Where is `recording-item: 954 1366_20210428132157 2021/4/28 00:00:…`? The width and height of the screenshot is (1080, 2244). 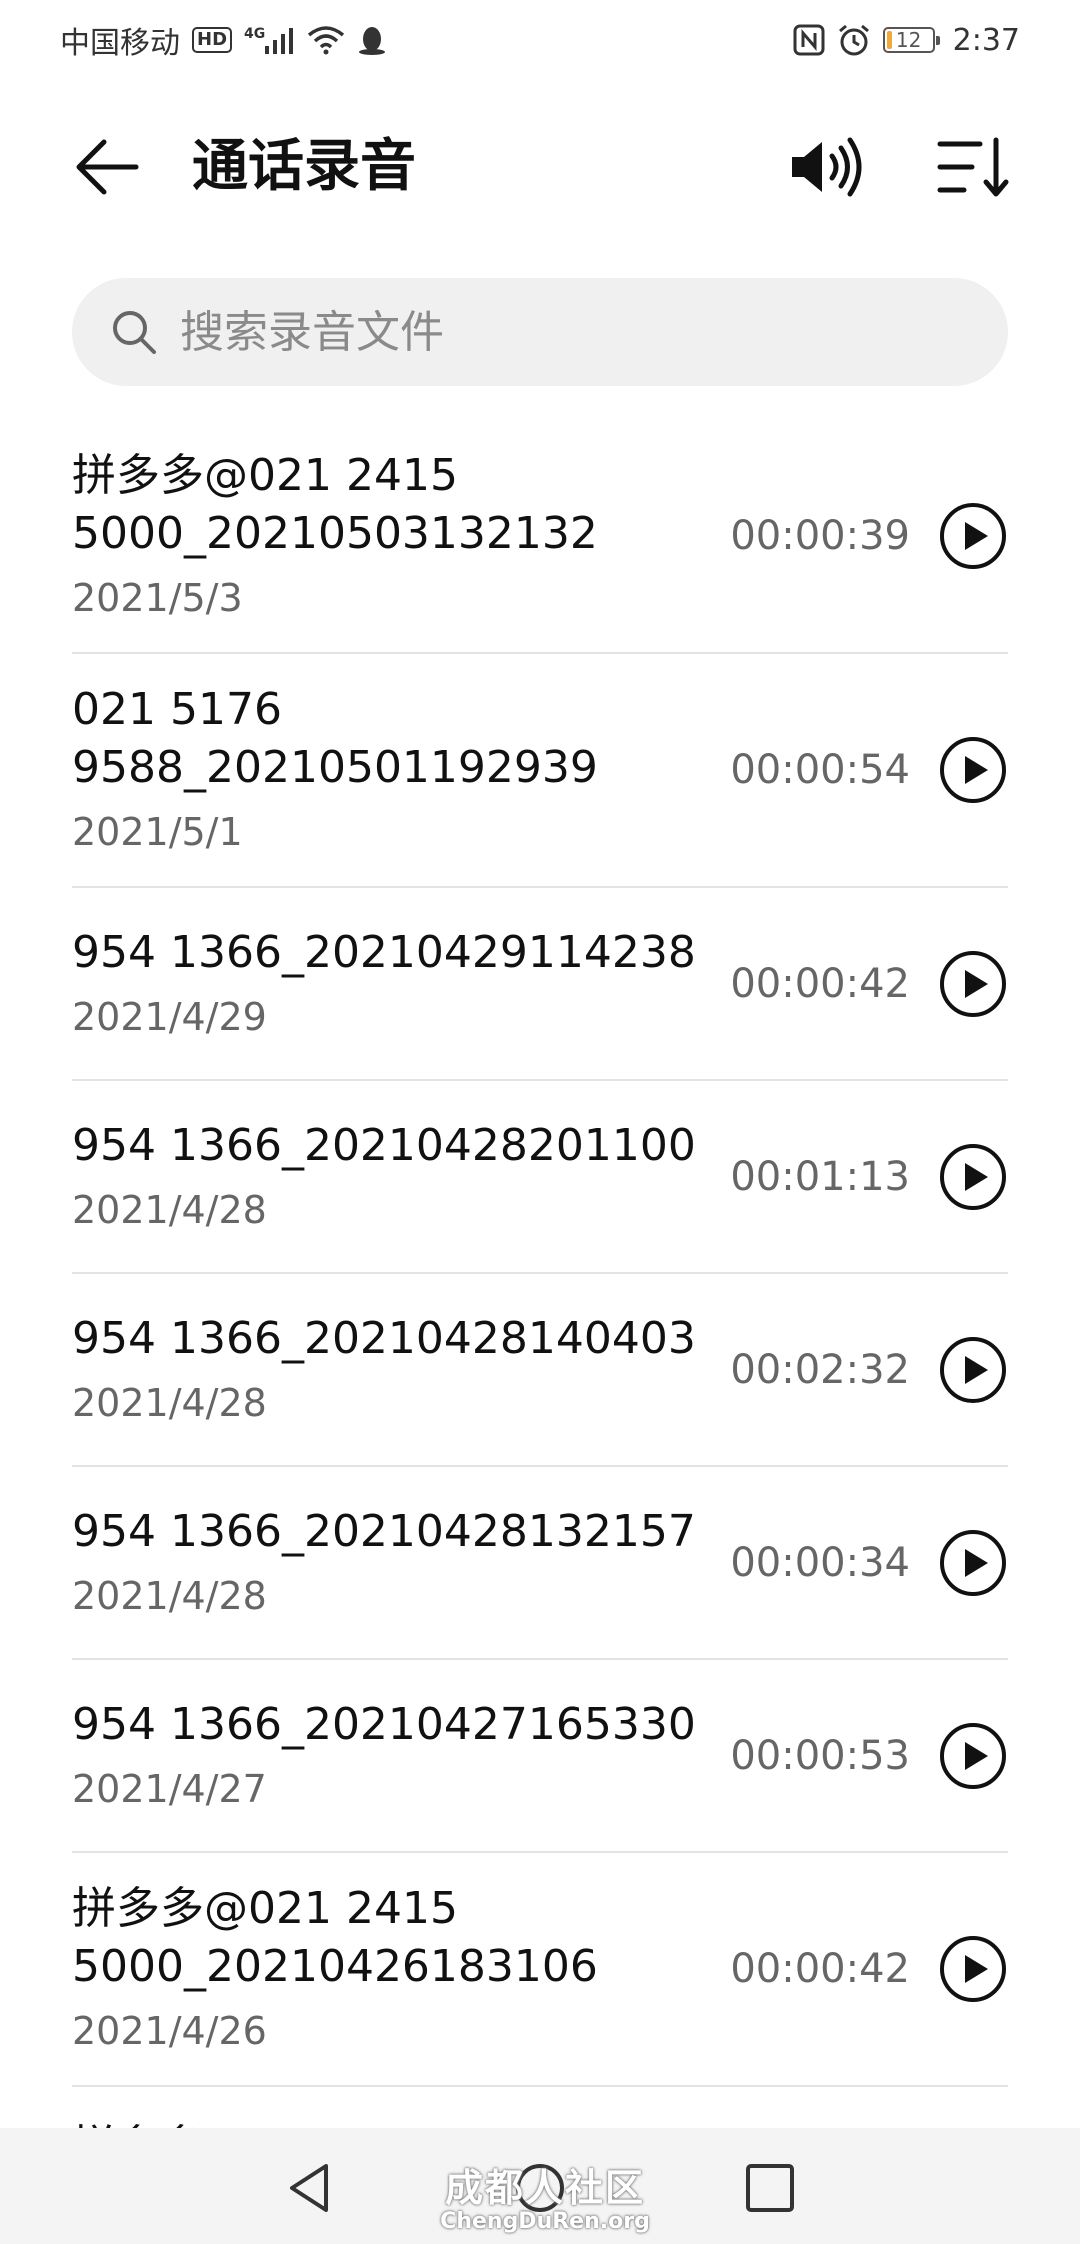 recording-item: 954 1366_20210428132157 2021/4/28 00:00:… is located at coordinates (540, 1563).